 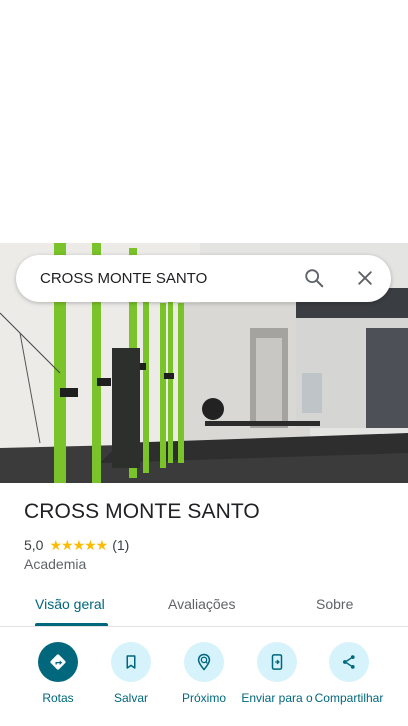 I want to click on share-icon, so click(x=349, y=662).